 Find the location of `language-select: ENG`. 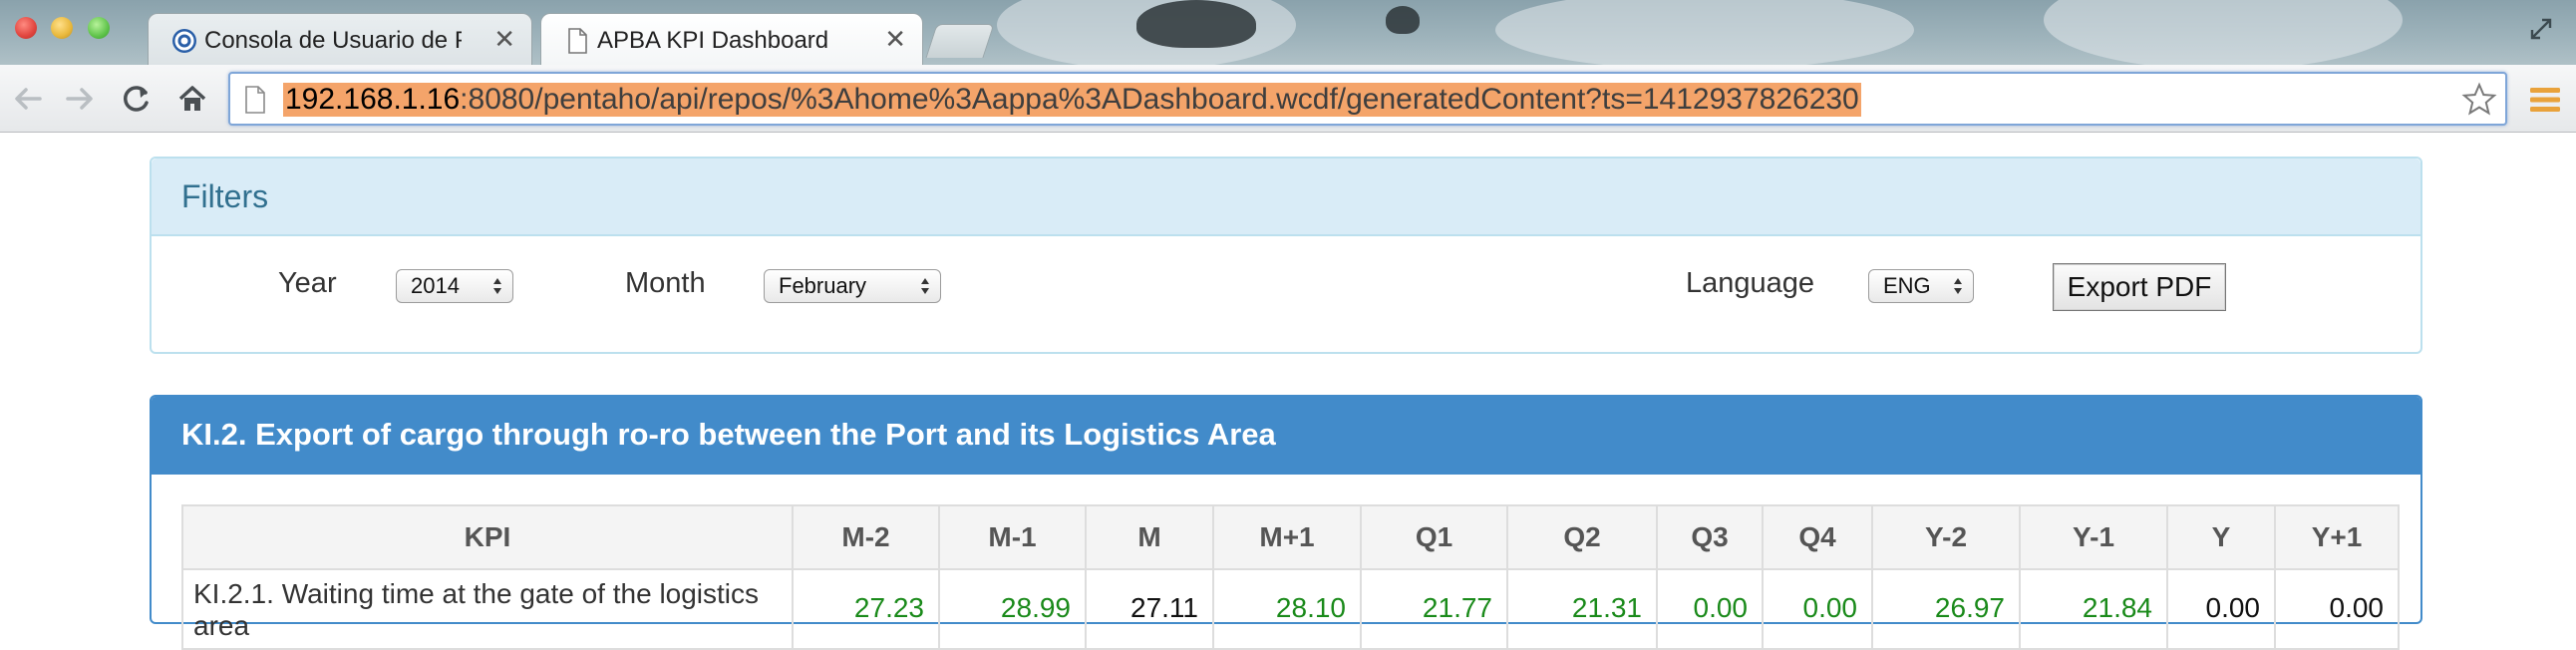

language-select: ENG is located at coordinates (1921, 286).